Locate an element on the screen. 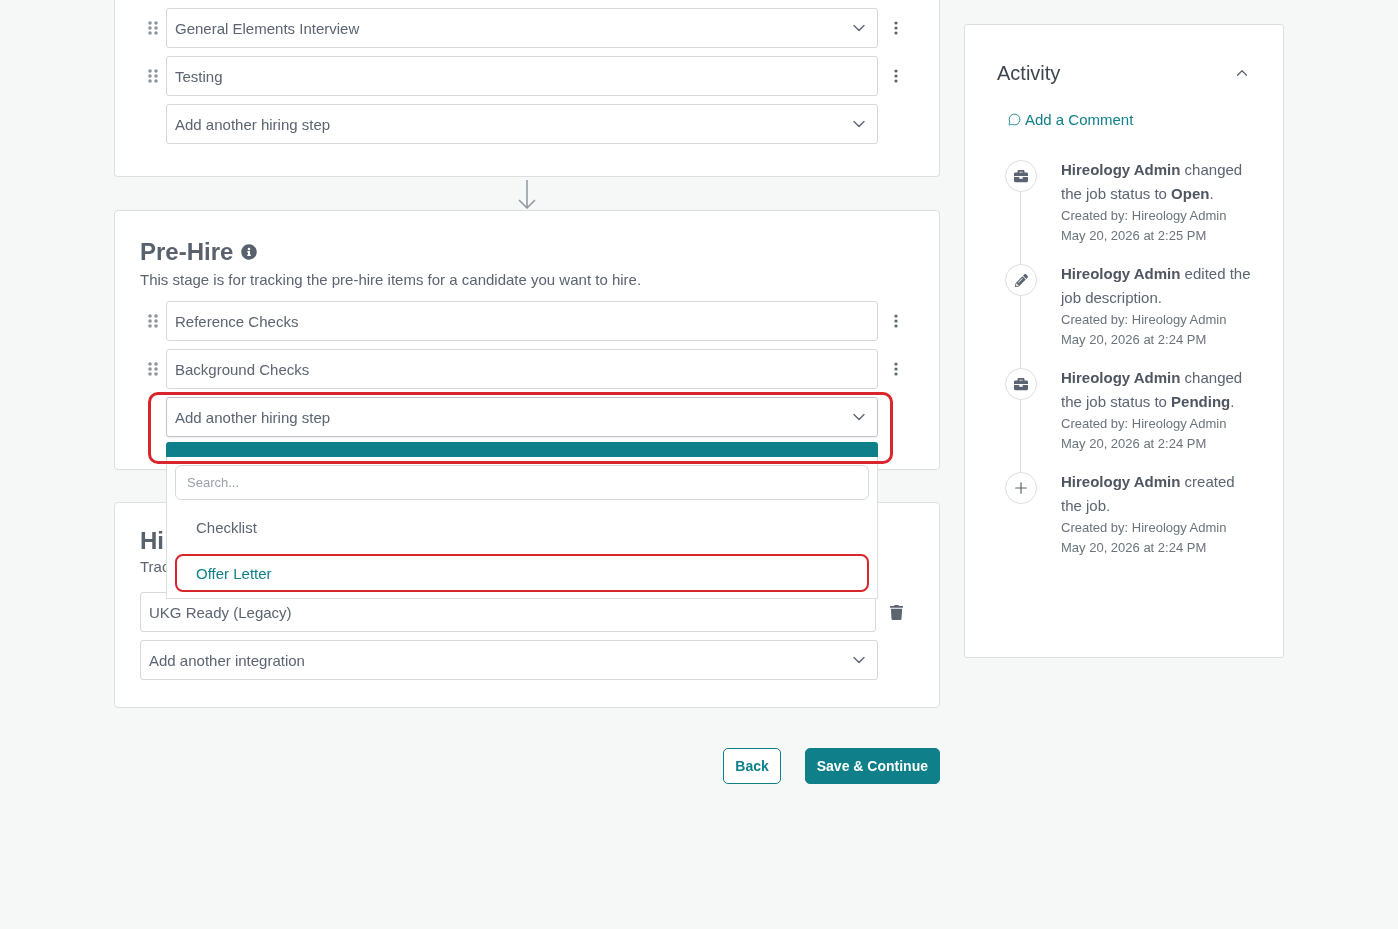 This screenshot has height=929, width=1398. activity-text: Hireology Admin created the job. is located at coordinates (1148, 494).